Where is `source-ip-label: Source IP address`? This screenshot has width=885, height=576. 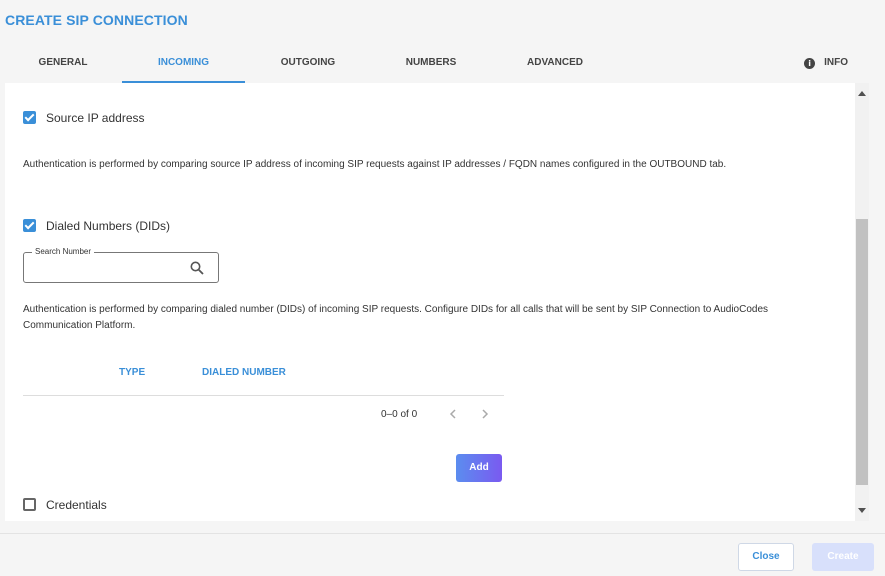 source-ip-label: Source IP address is located at coordinates (95, 118).